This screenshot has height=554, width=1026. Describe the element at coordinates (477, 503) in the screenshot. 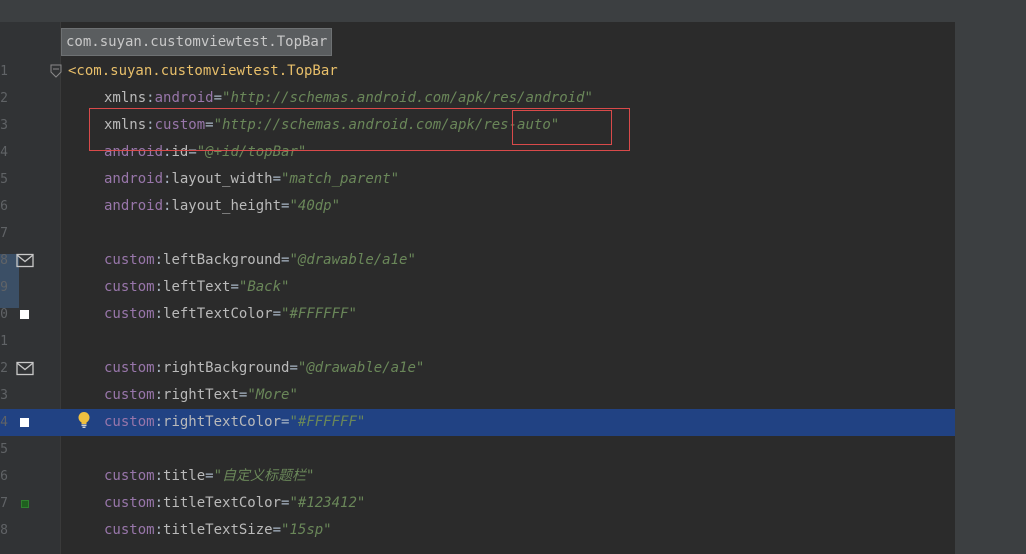

I see `code-line: 7 custom:titleTextColor="#123412"` at that location.